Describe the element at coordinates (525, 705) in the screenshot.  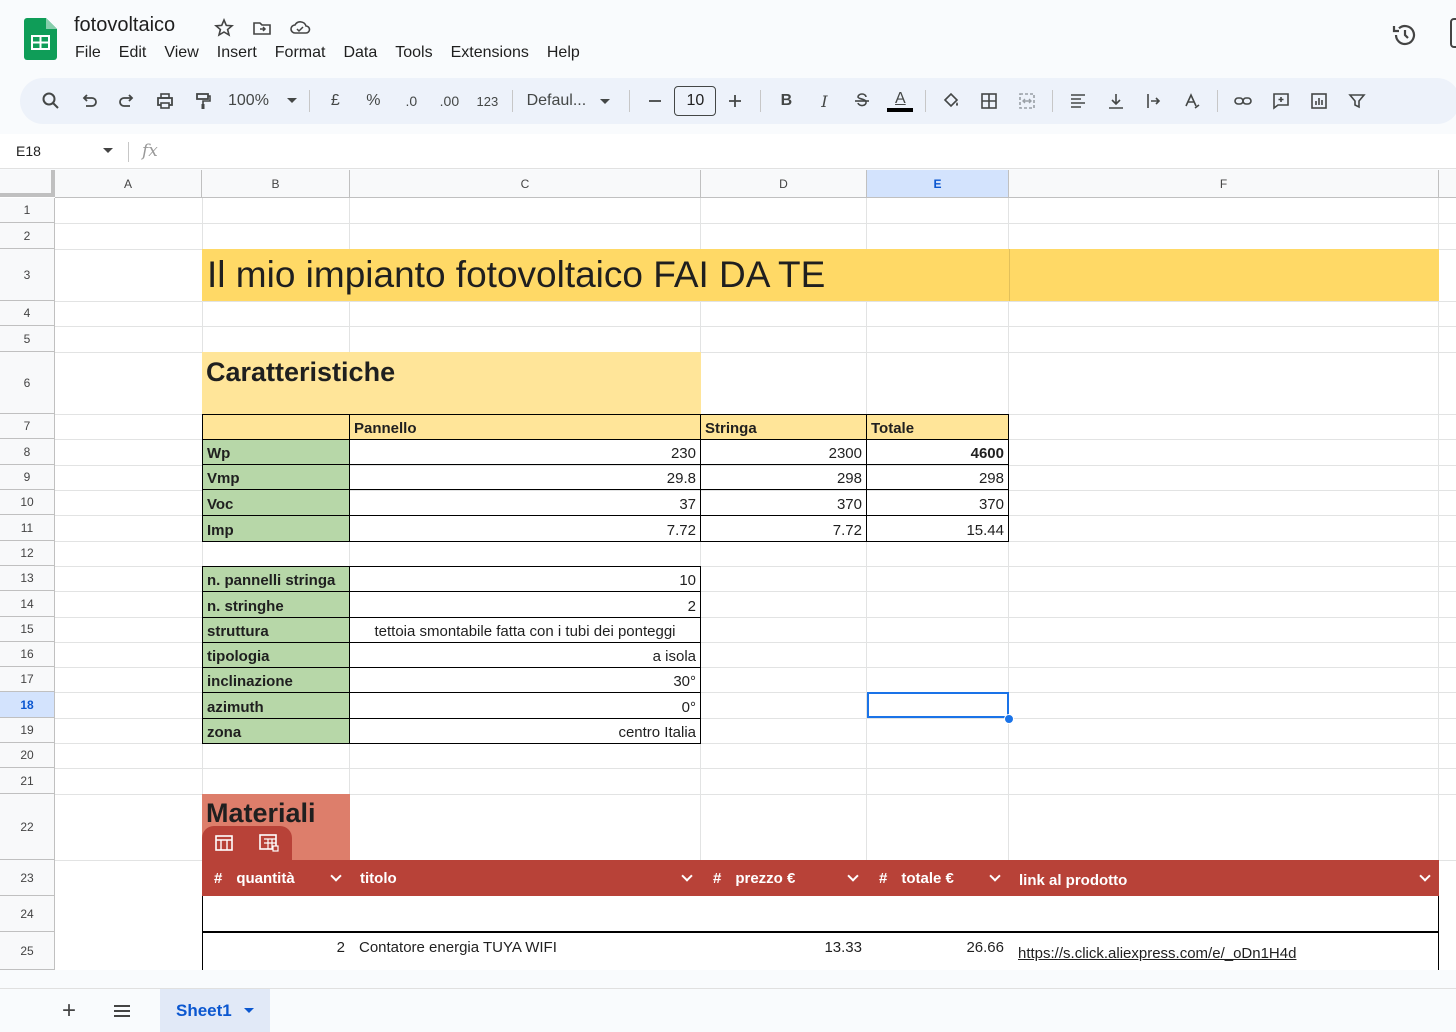
I see `table2-value: 0°` at that location.